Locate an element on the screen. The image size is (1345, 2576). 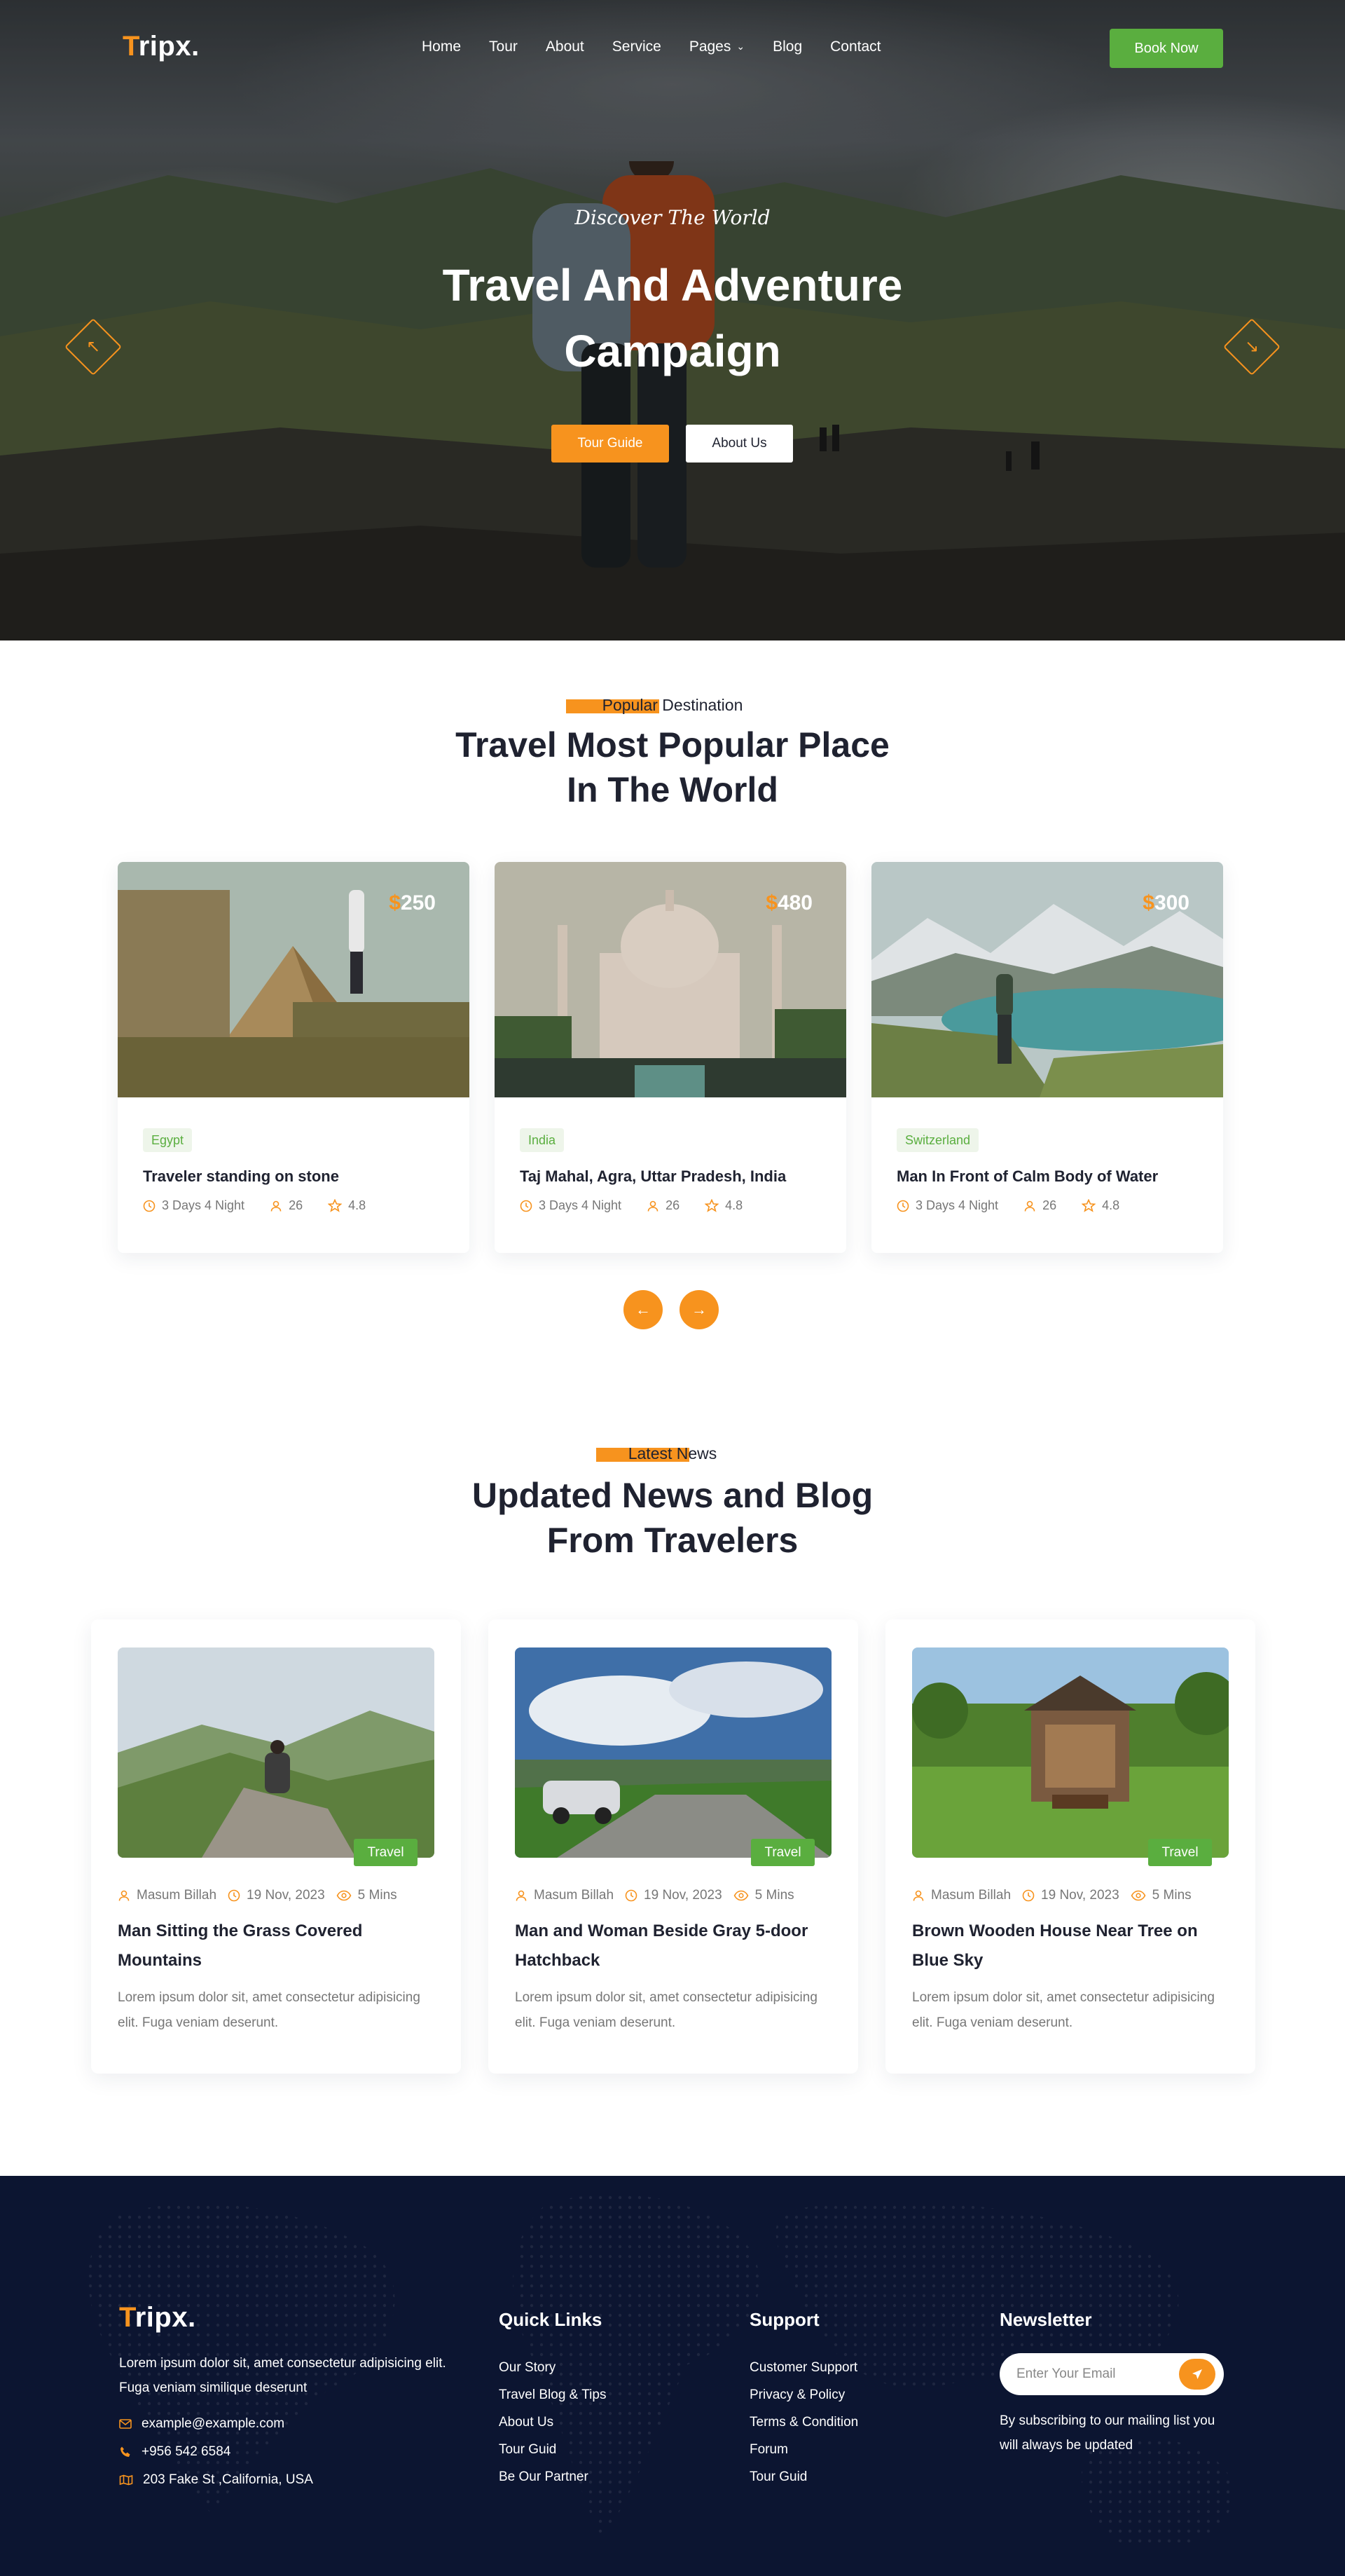
destination-meta: 3 Days 4 Night 26 4.8 is located at coordinates (1021, 1205).